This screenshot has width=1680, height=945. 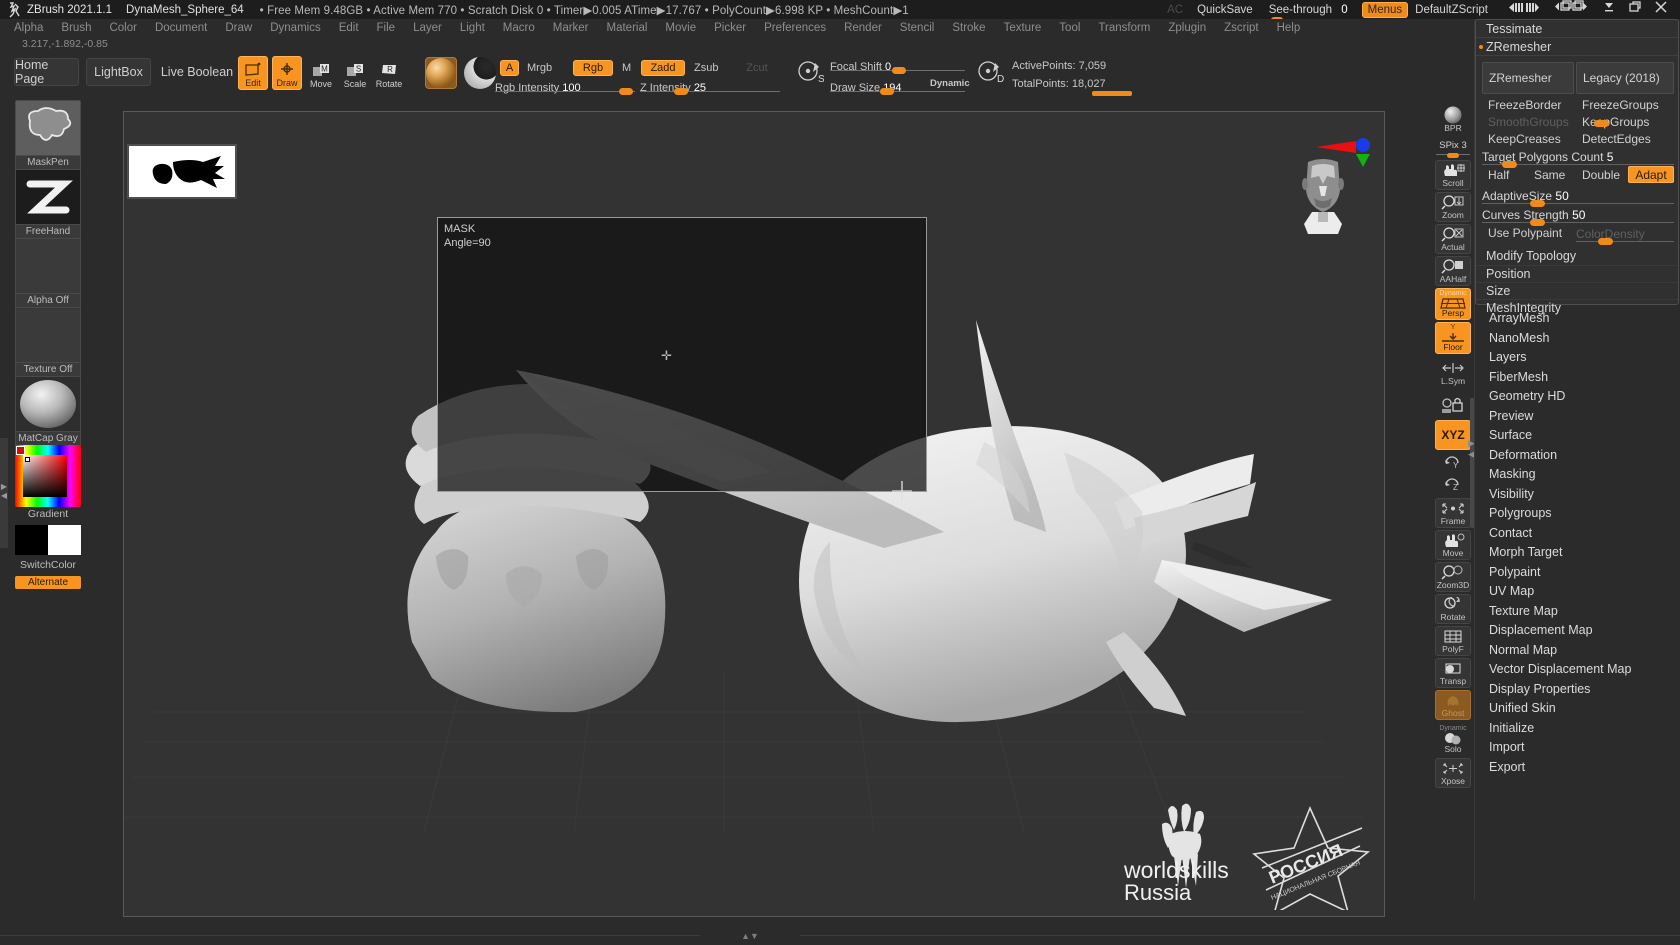 What do you see at coordinates (757, 68) in the screenshot?
I see `zcut-toggle: Zcut` at bounding box center [757, 68].